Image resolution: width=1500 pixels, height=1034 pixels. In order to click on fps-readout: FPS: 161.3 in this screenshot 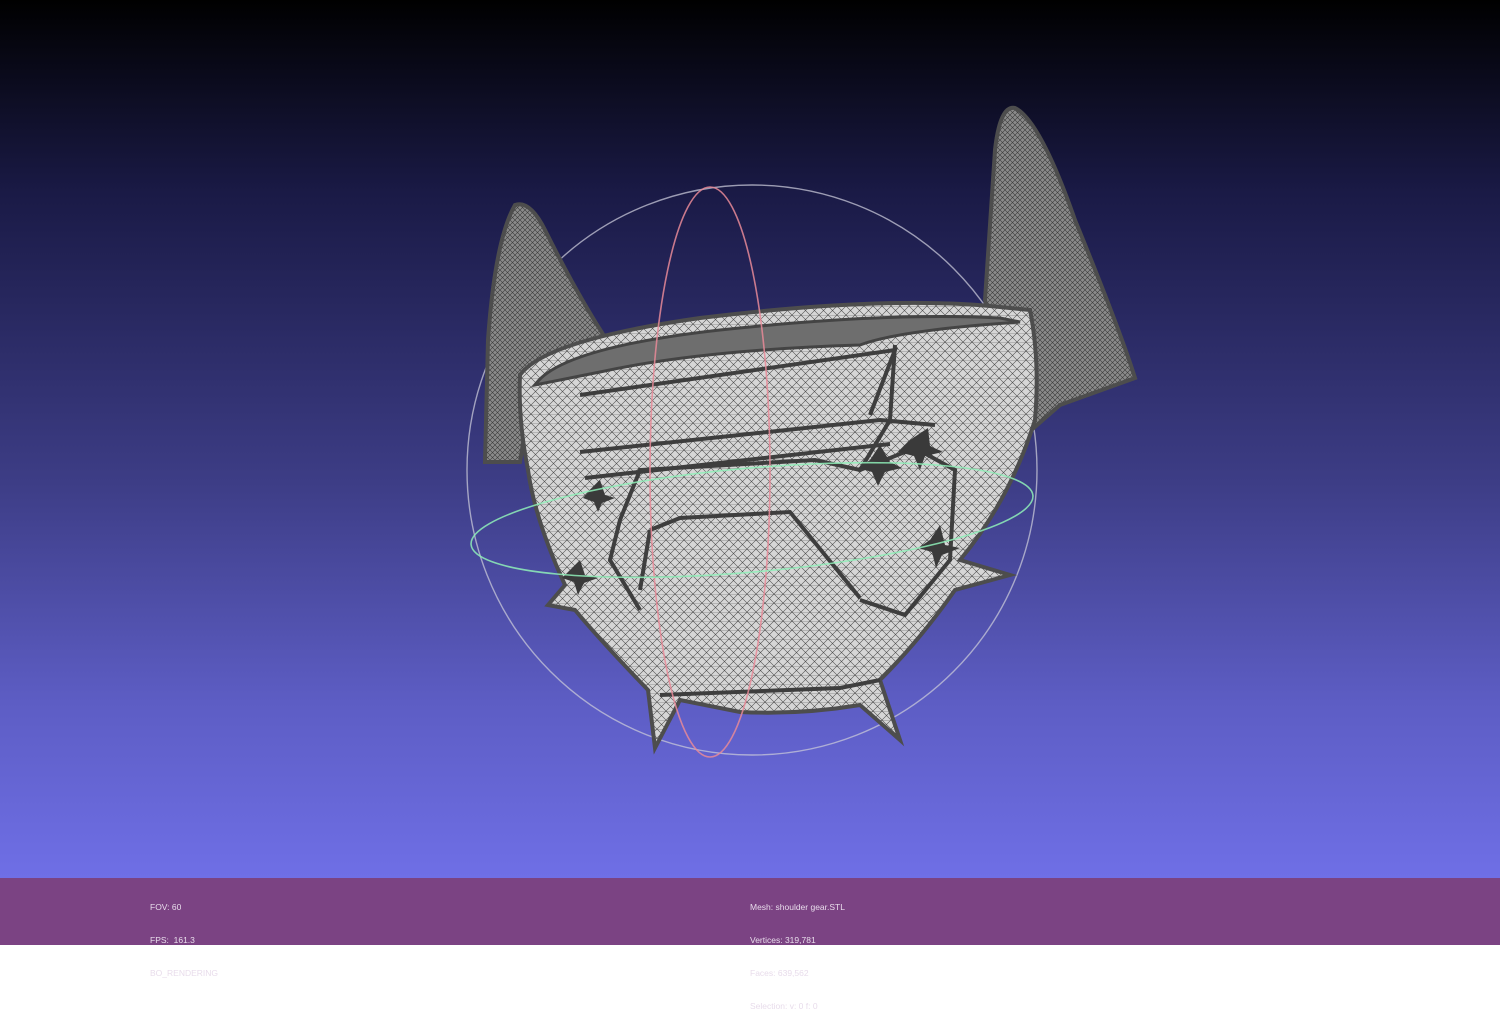, I will do `click(172, 940)`.